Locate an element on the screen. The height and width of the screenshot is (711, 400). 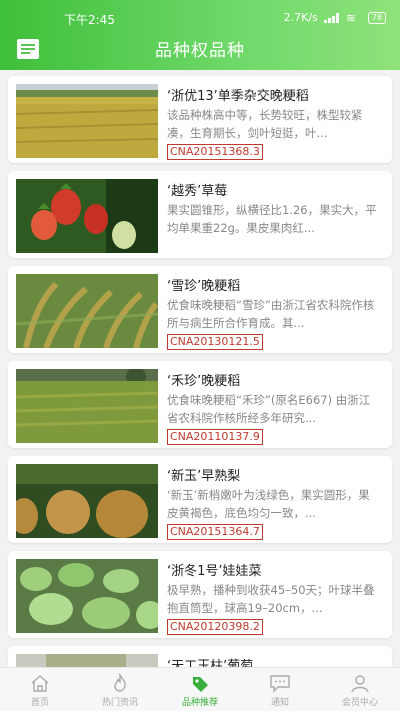
tab-member-center: 会员中心 is located at coordinates (360, 689).